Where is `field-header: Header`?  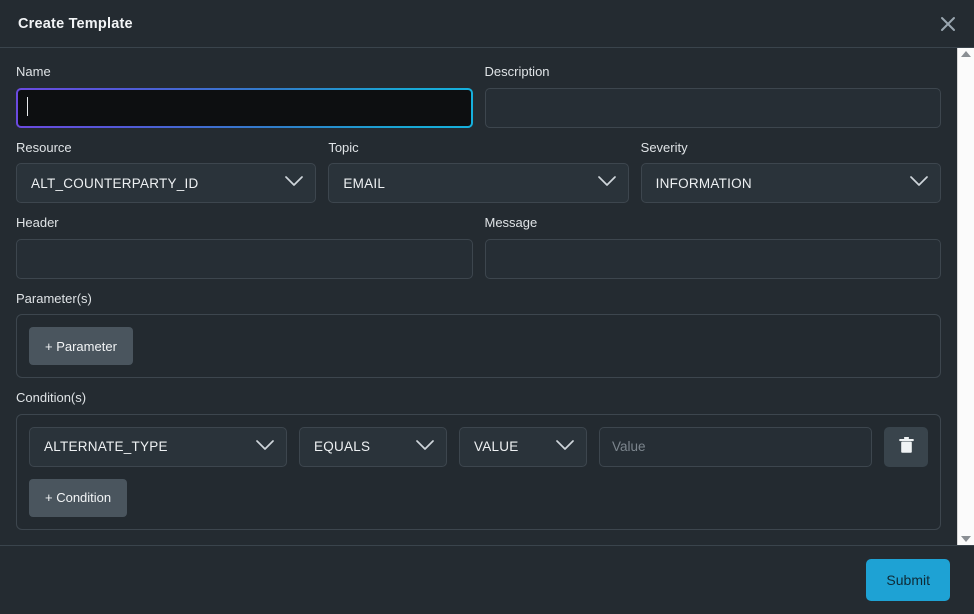 field-header: Header is located at coordinates (244, 247).